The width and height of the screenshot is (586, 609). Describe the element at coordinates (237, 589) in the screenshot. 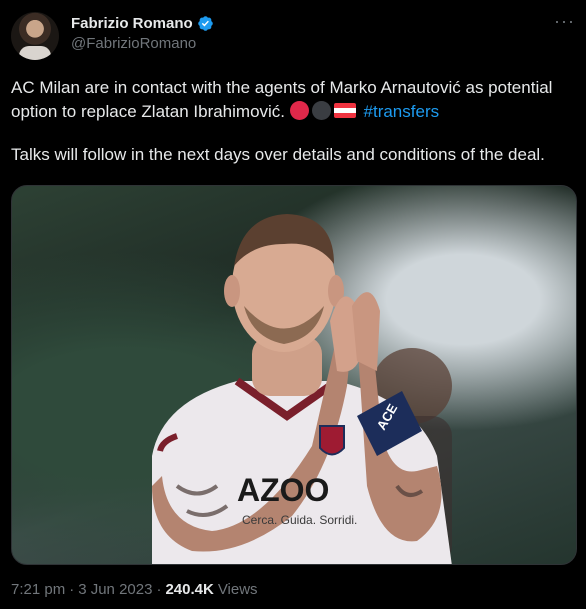

I see `views-label: Views` at that location.